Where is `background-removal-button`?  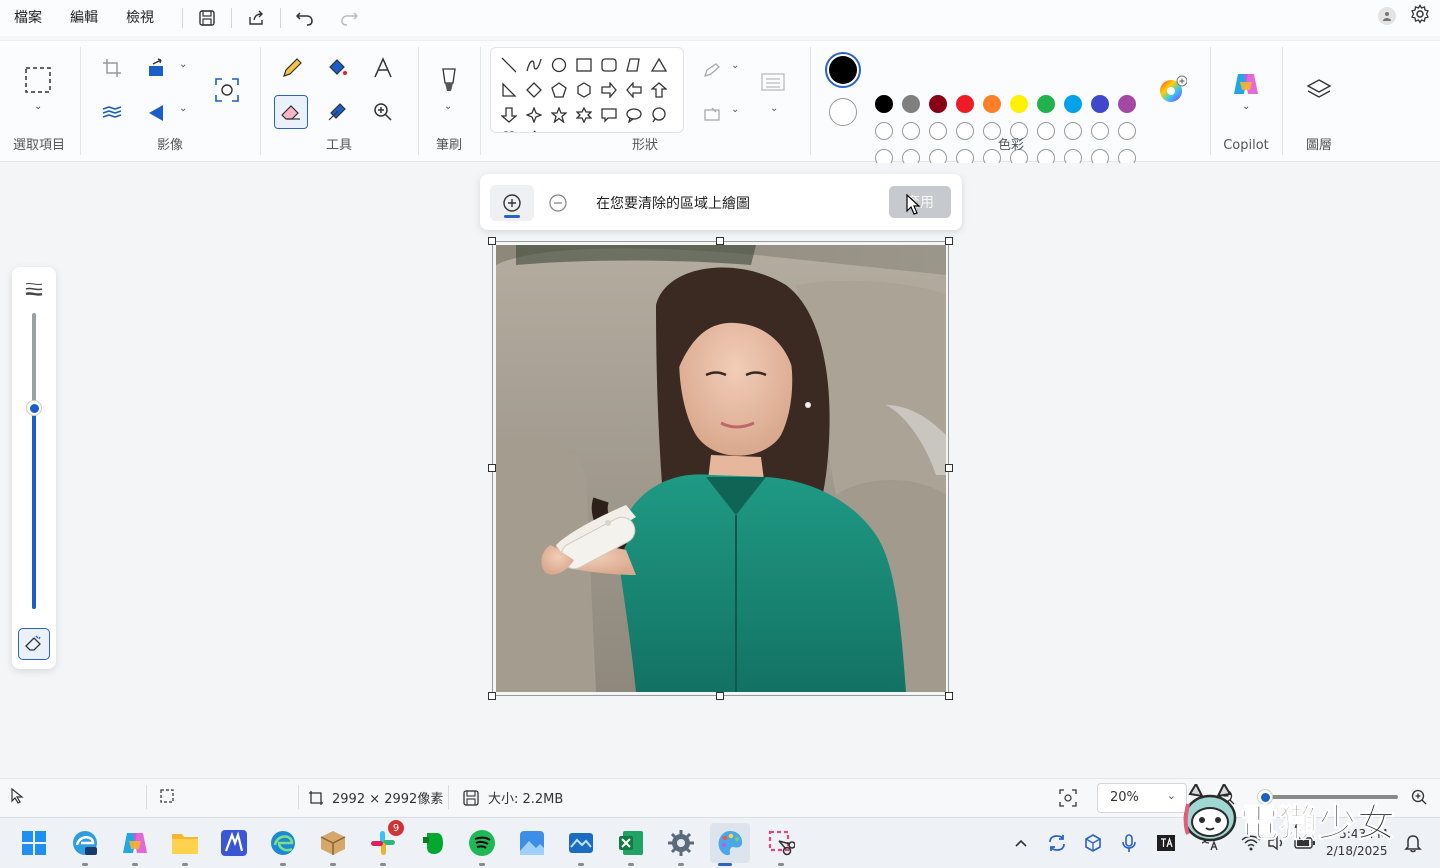 background-removal-button is located at coordinates (112, 113).